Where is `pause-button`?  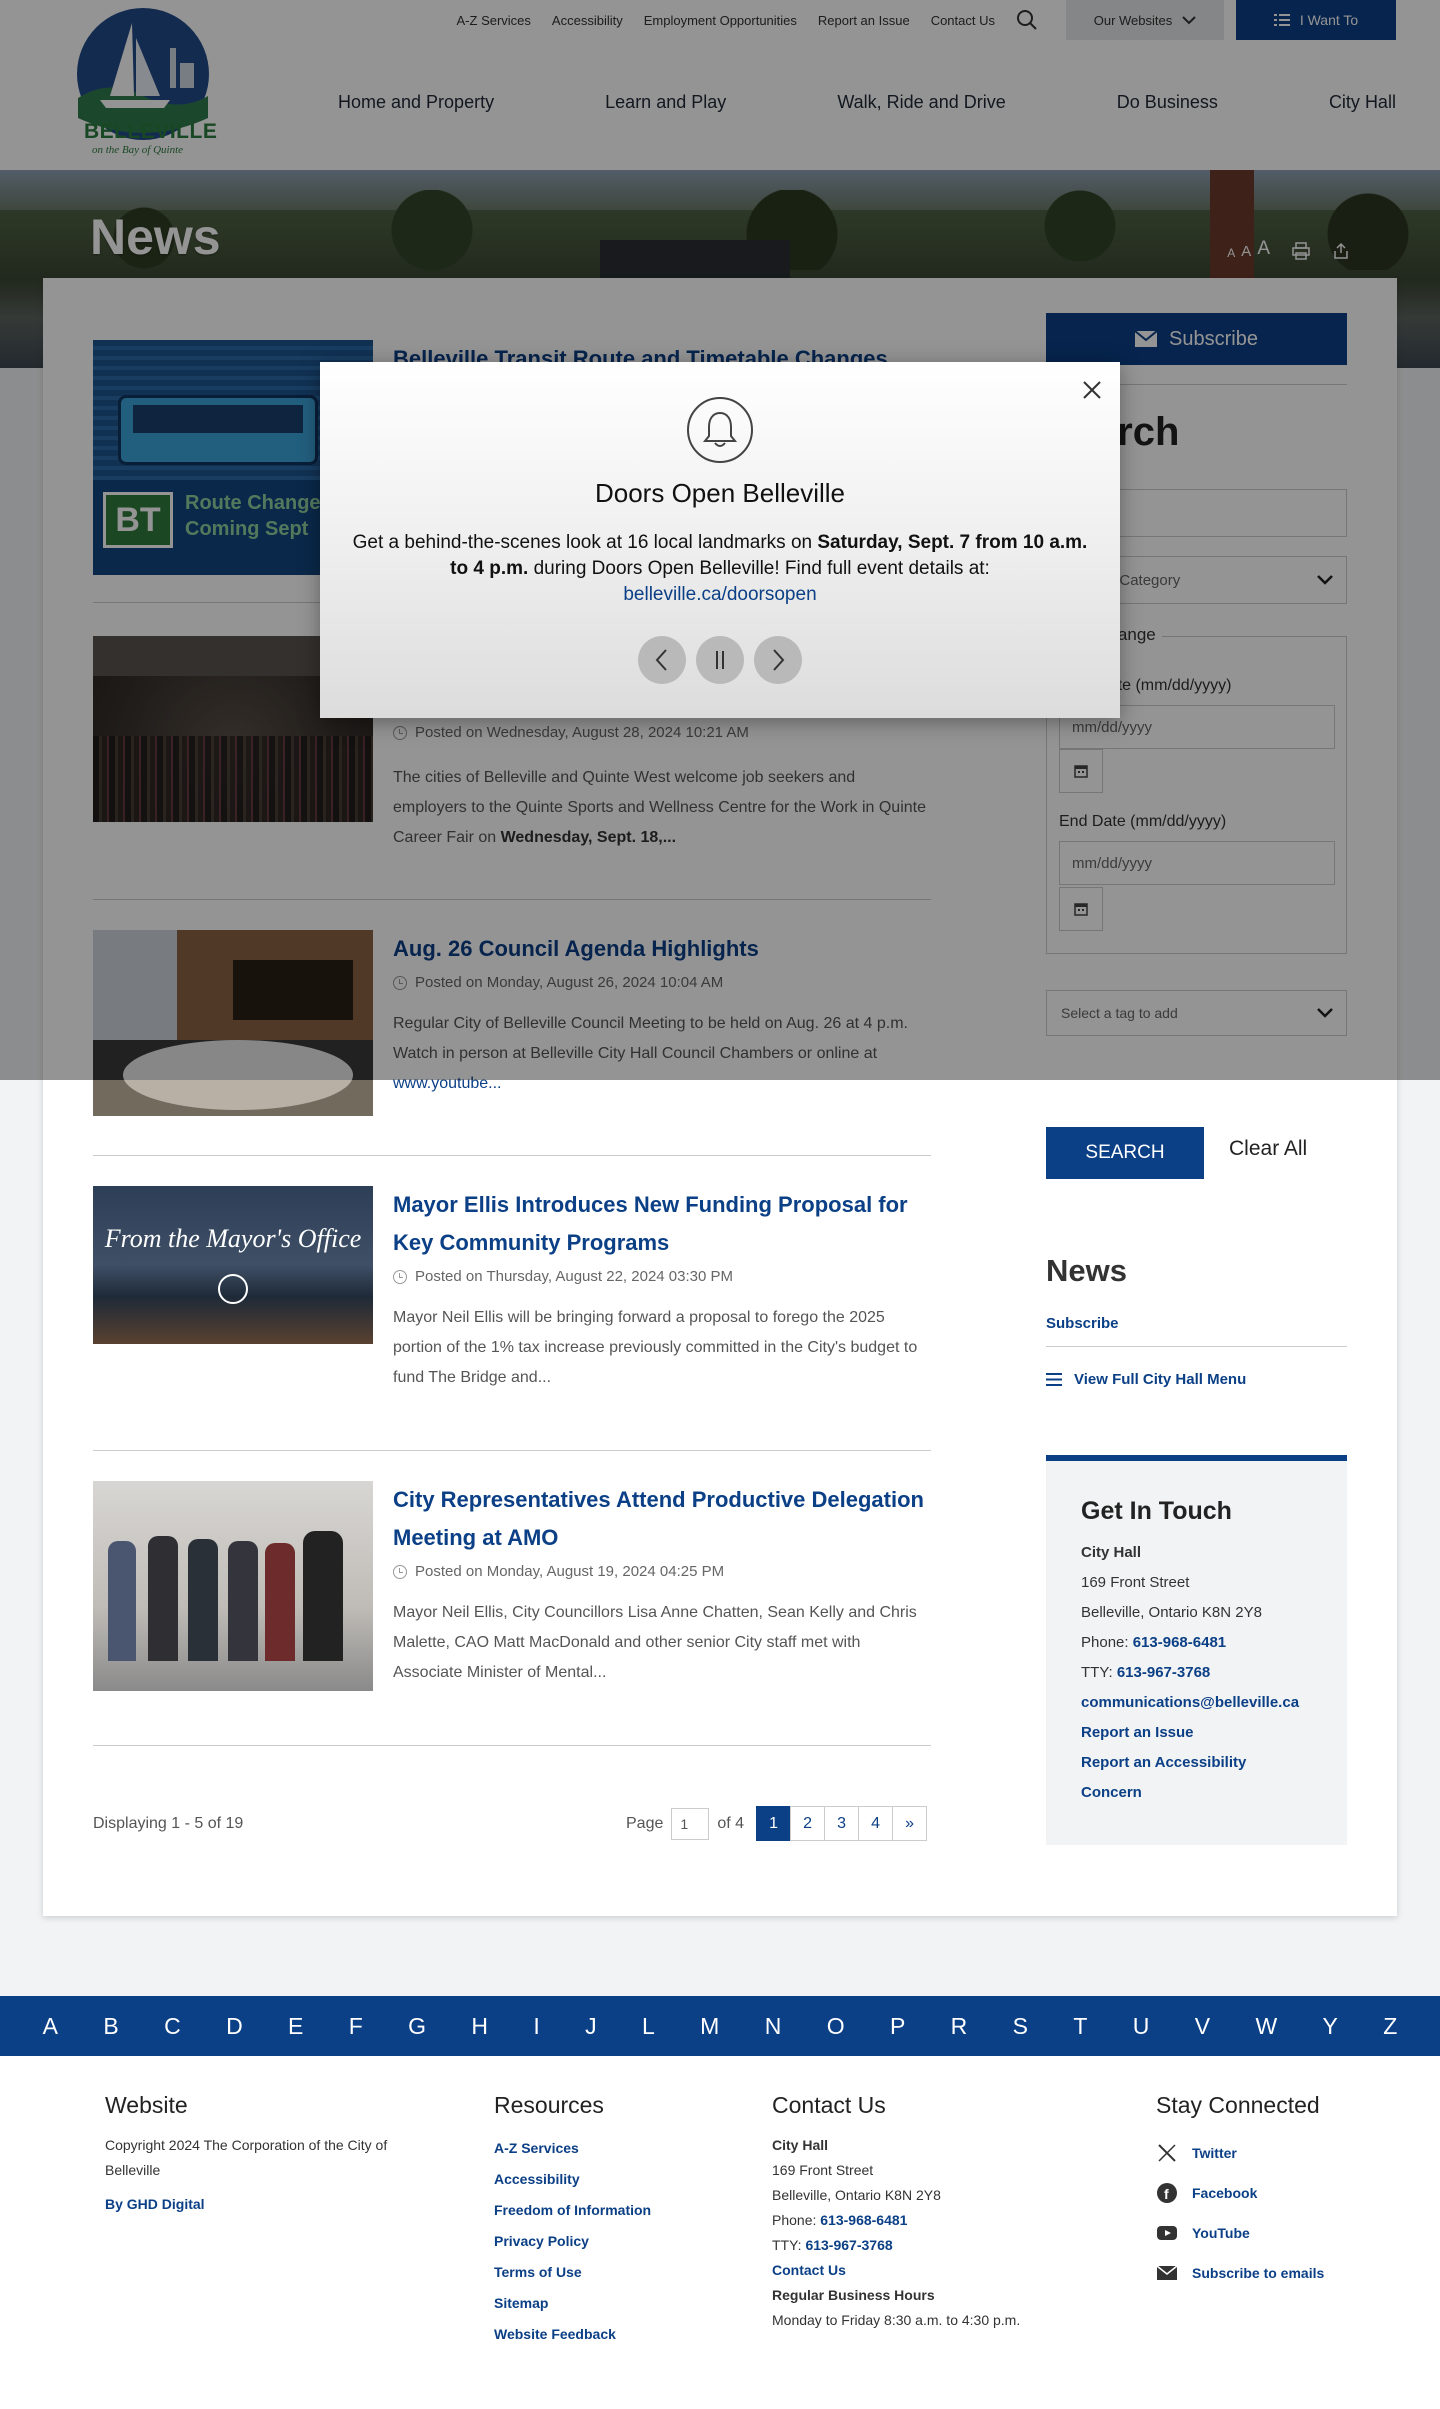
pause-button is located at coordinates (720, 660).